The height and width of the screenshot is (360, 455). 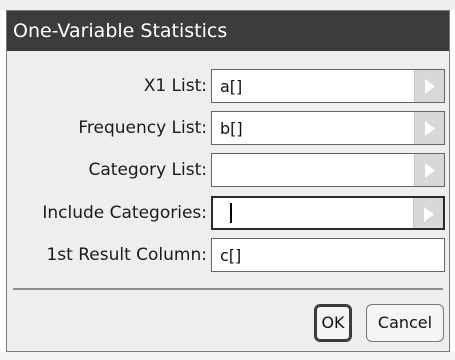 What do you see at coordinates (142, 128) in the screenshot?
I see `frequency-list-label: Frequency List:` at bounding box center [142, 128].